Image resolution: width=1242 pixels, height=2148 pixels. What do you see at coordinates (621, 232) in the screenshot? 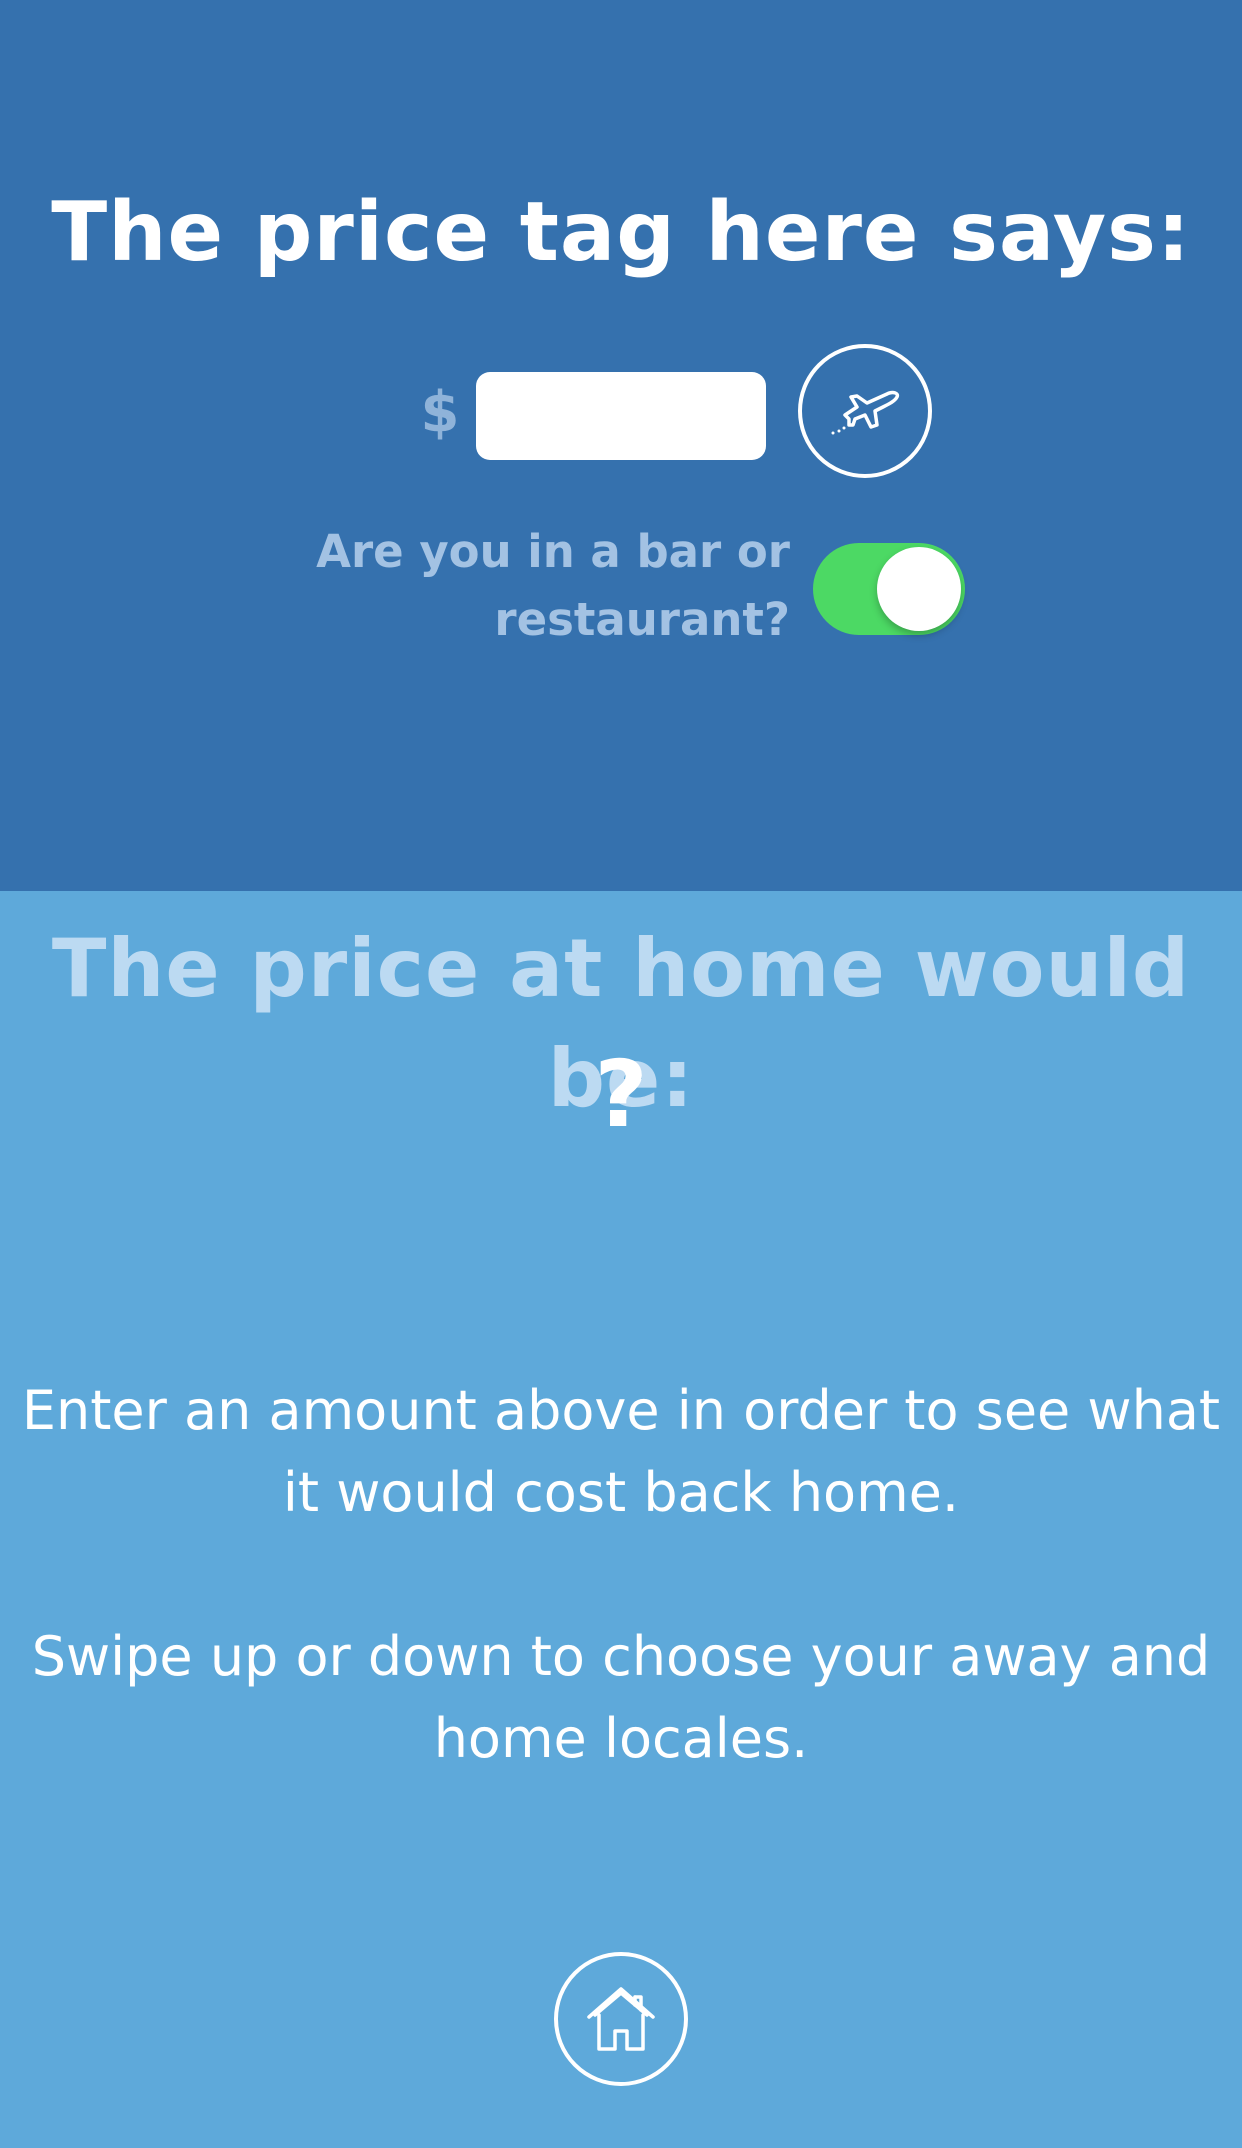
I see `away-price-title: The price tag here says:` at bounding box center [621, 232].